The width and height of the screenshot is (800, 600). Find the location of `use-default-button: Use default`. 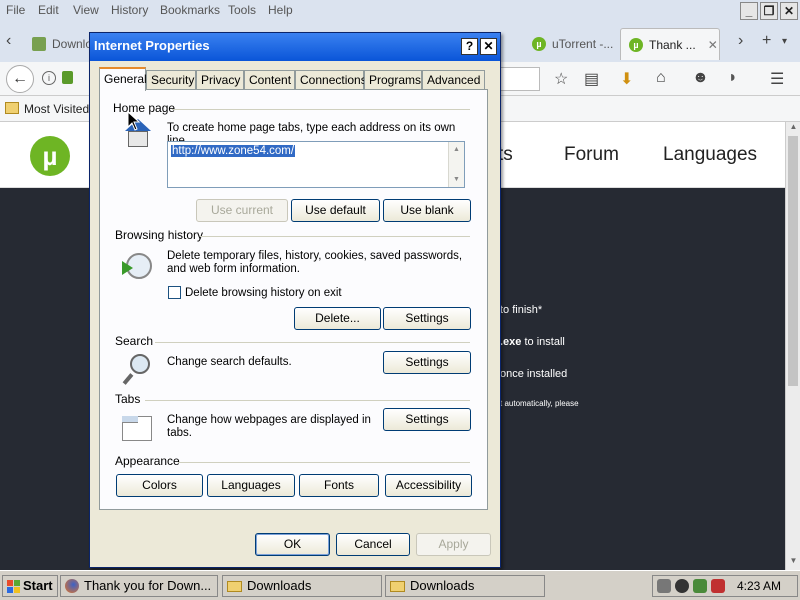

use-default-button: Use default is located at coordinates (335, 210).